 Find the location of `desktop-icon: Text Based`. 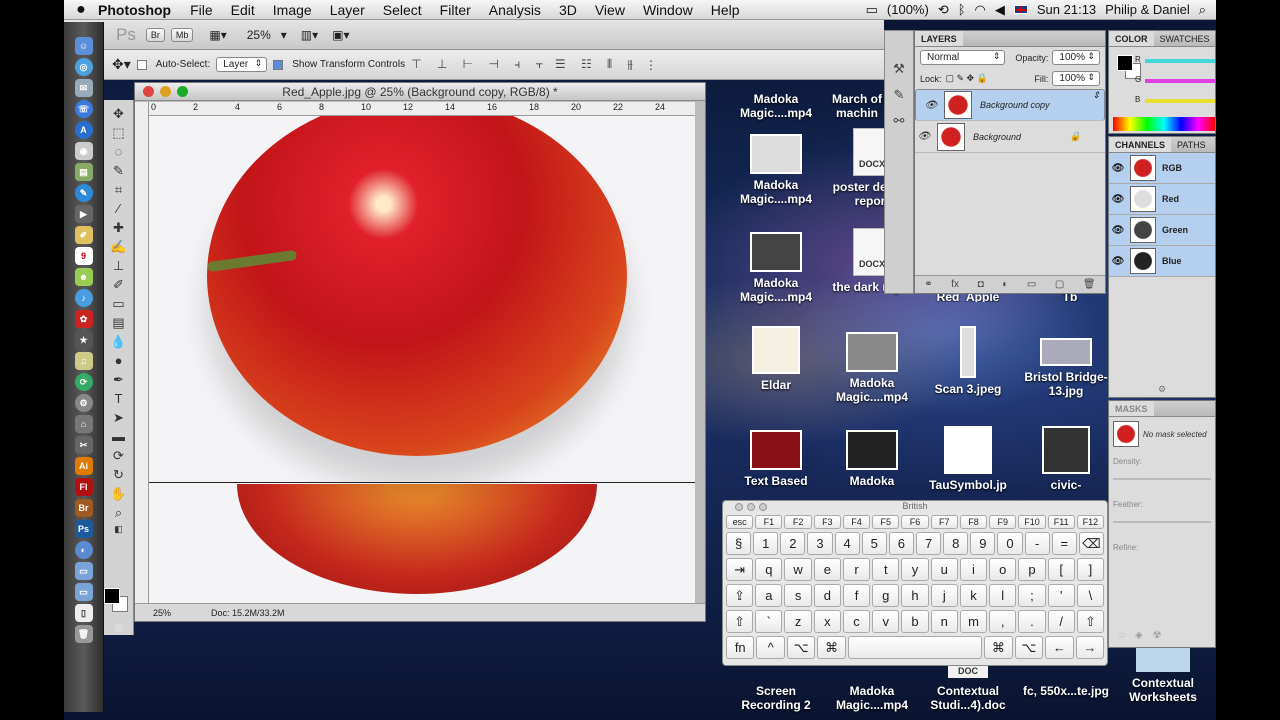

desktop-icon: Text Based is located at coordinates (776, 459).